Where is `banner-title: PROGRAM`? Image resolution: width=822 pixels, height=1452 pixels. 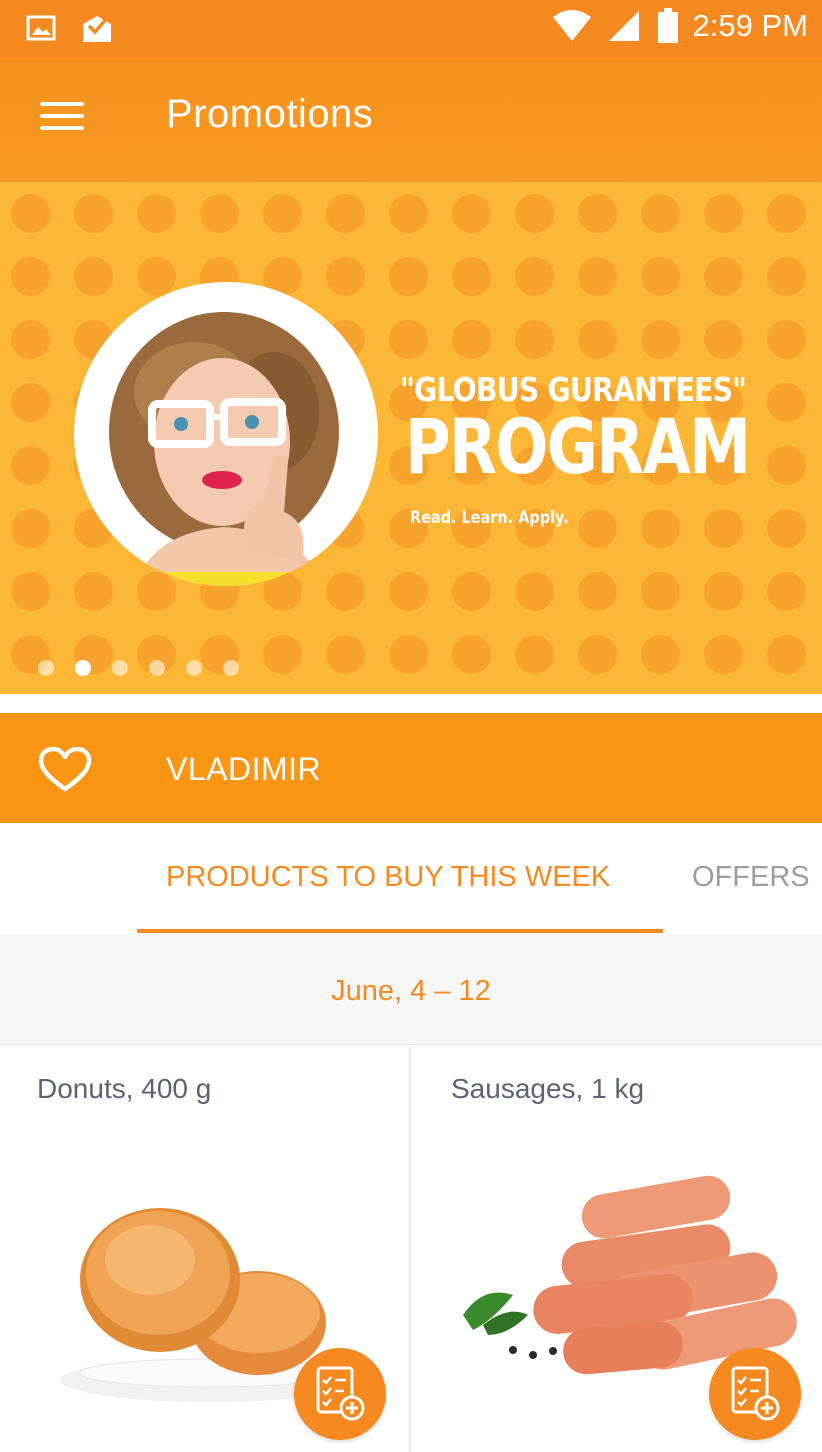
banner-title: PROGRAM is located at coordinates (578, 446).